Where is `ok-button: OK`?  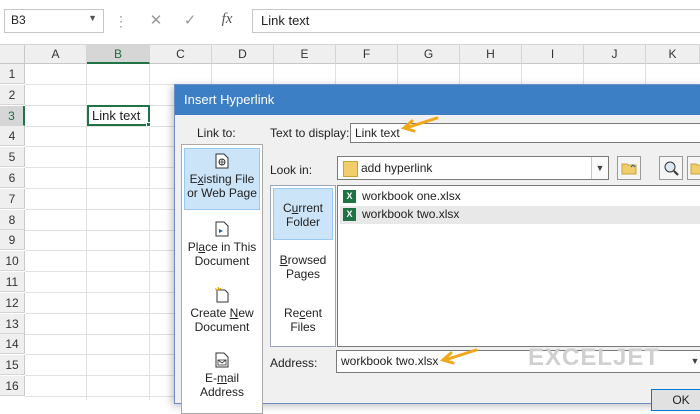
ok-button: OK is located at coordinates (675, 400).